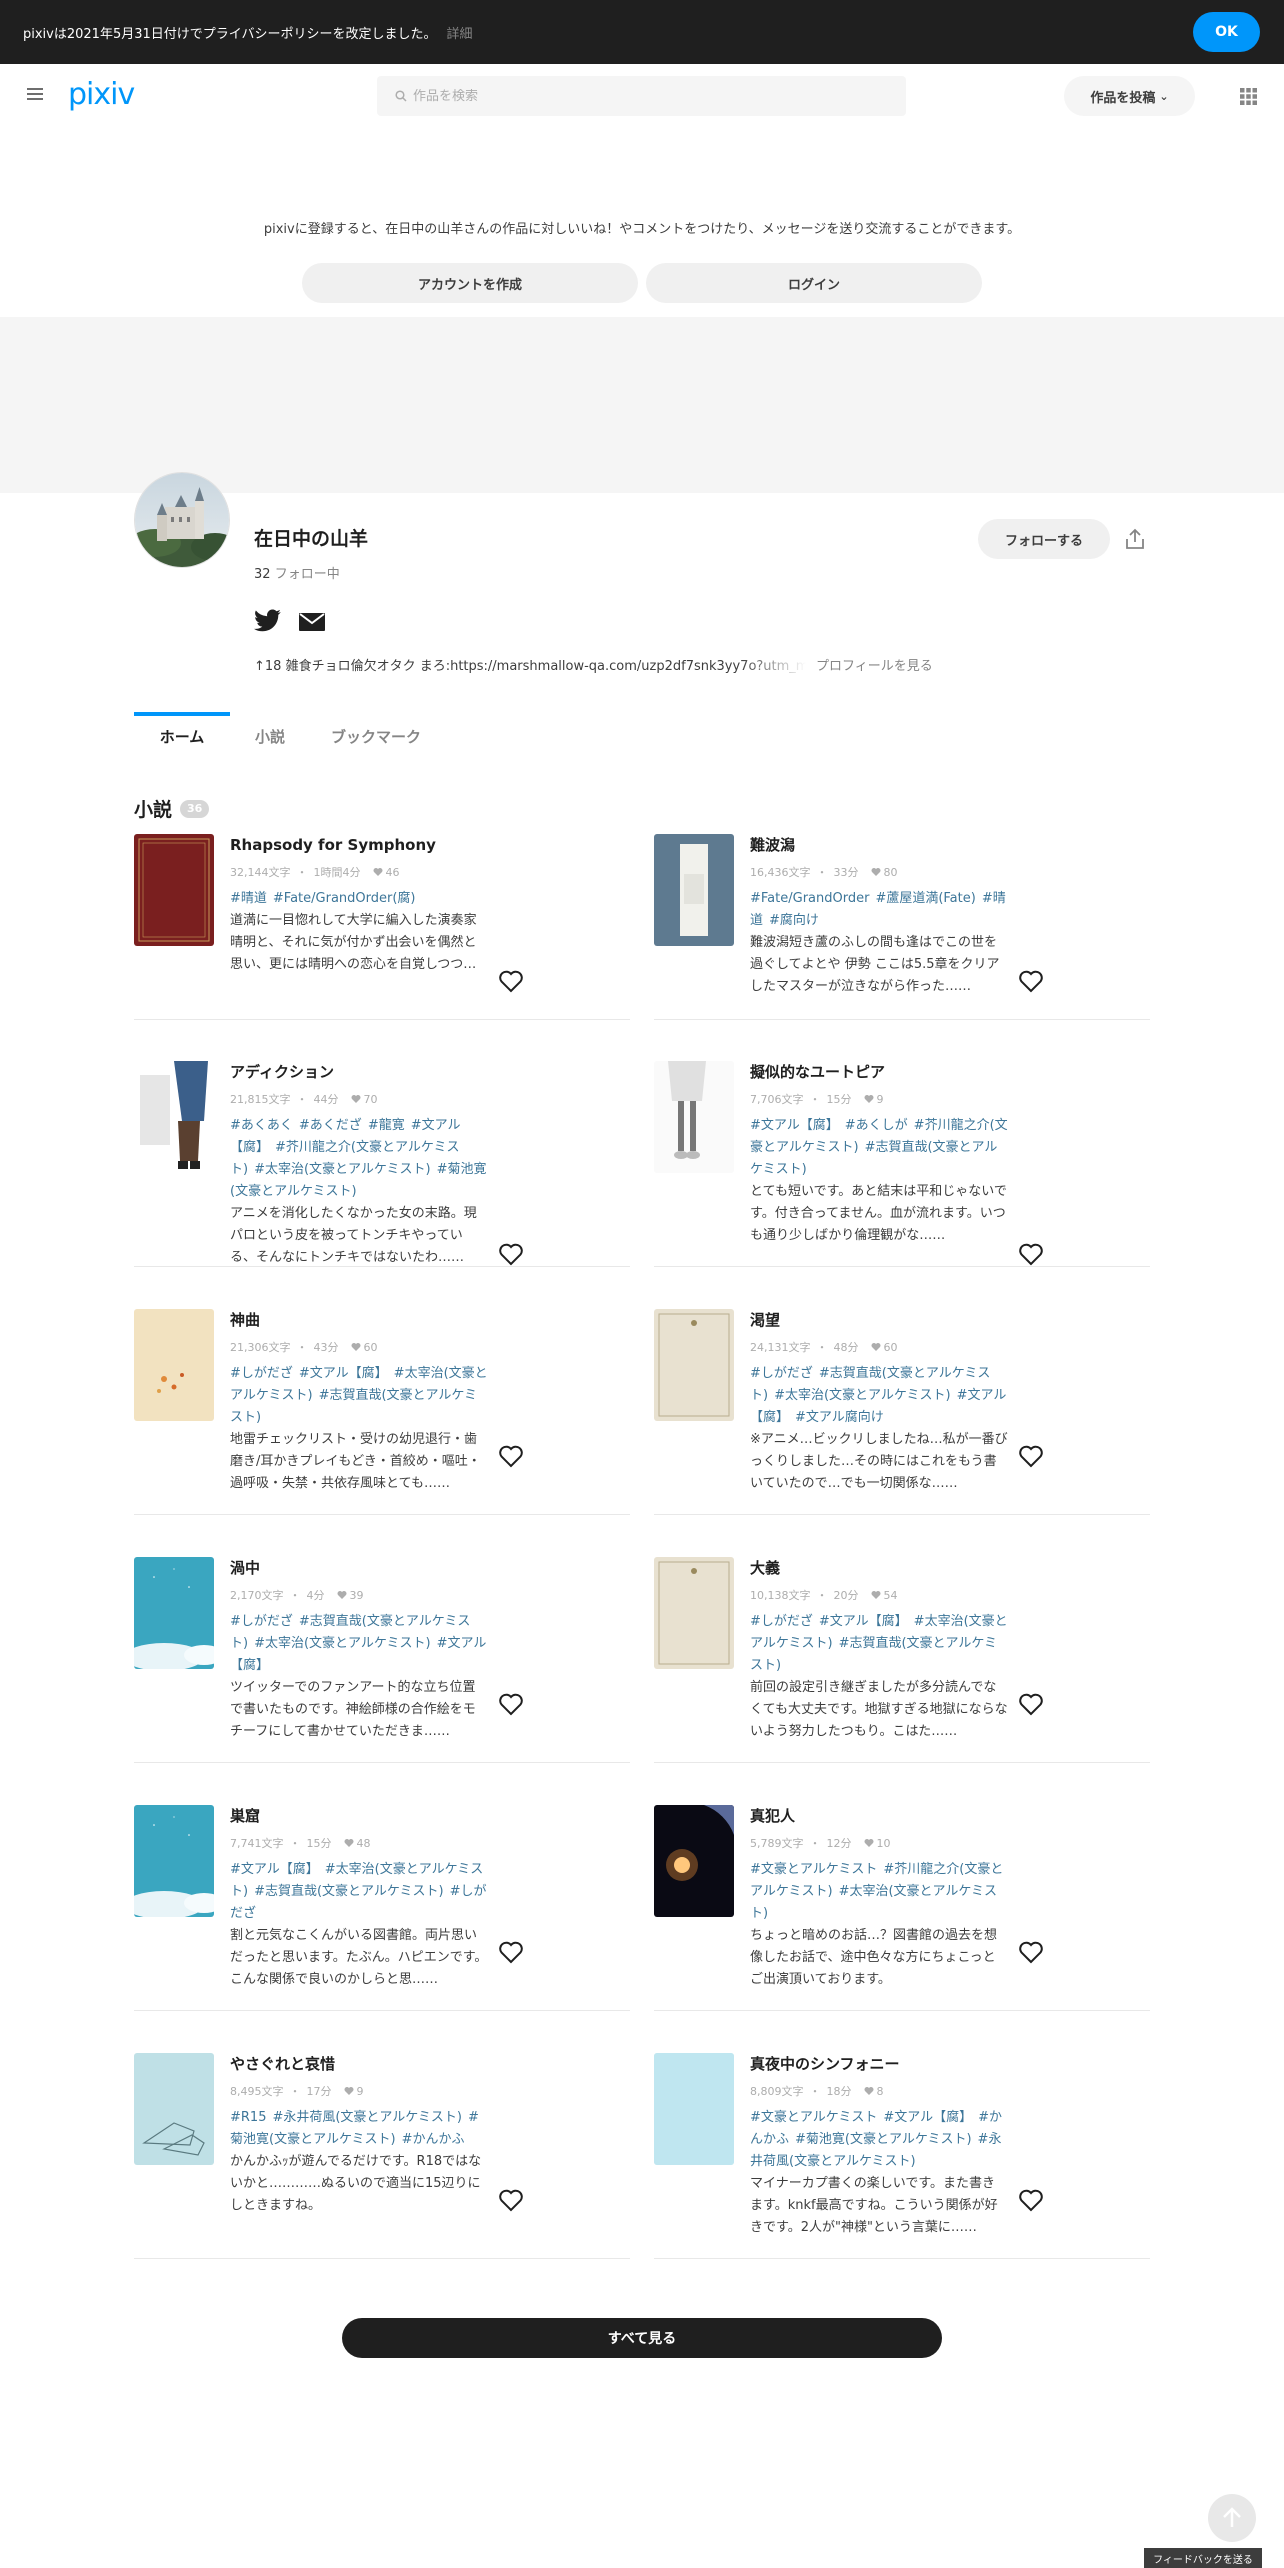 This screenshot has height=2568, width=1284. Describe the element at coordinates (261, 1125) in the screenshot. I see `novel-tag: #あくあく` at that location.